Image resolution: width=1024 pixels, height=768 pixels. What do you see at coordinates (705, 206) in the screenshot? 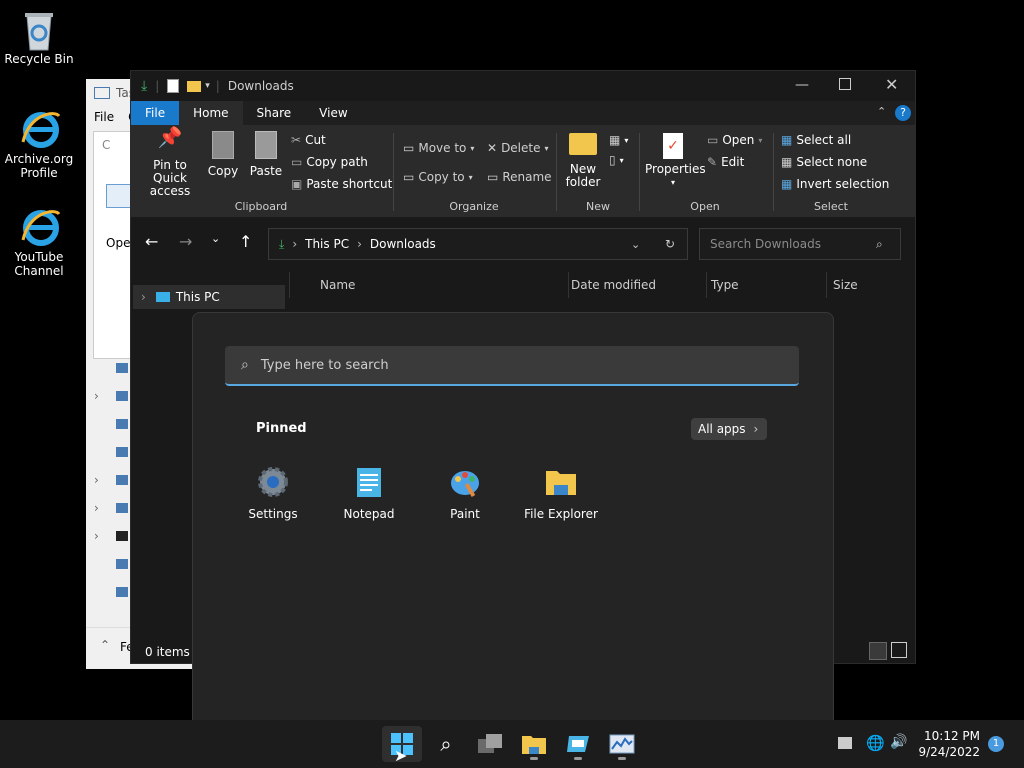
I see `group-label-open: Open` at bounding box center [705, 206].